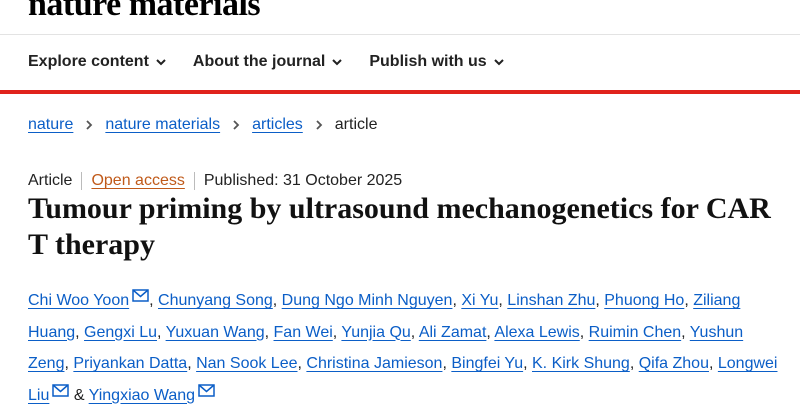 The image size is (800, 411). Describe the element at coordinates (144, 12) in the screenshot. I see `journal-logo: nature materials` at that location.